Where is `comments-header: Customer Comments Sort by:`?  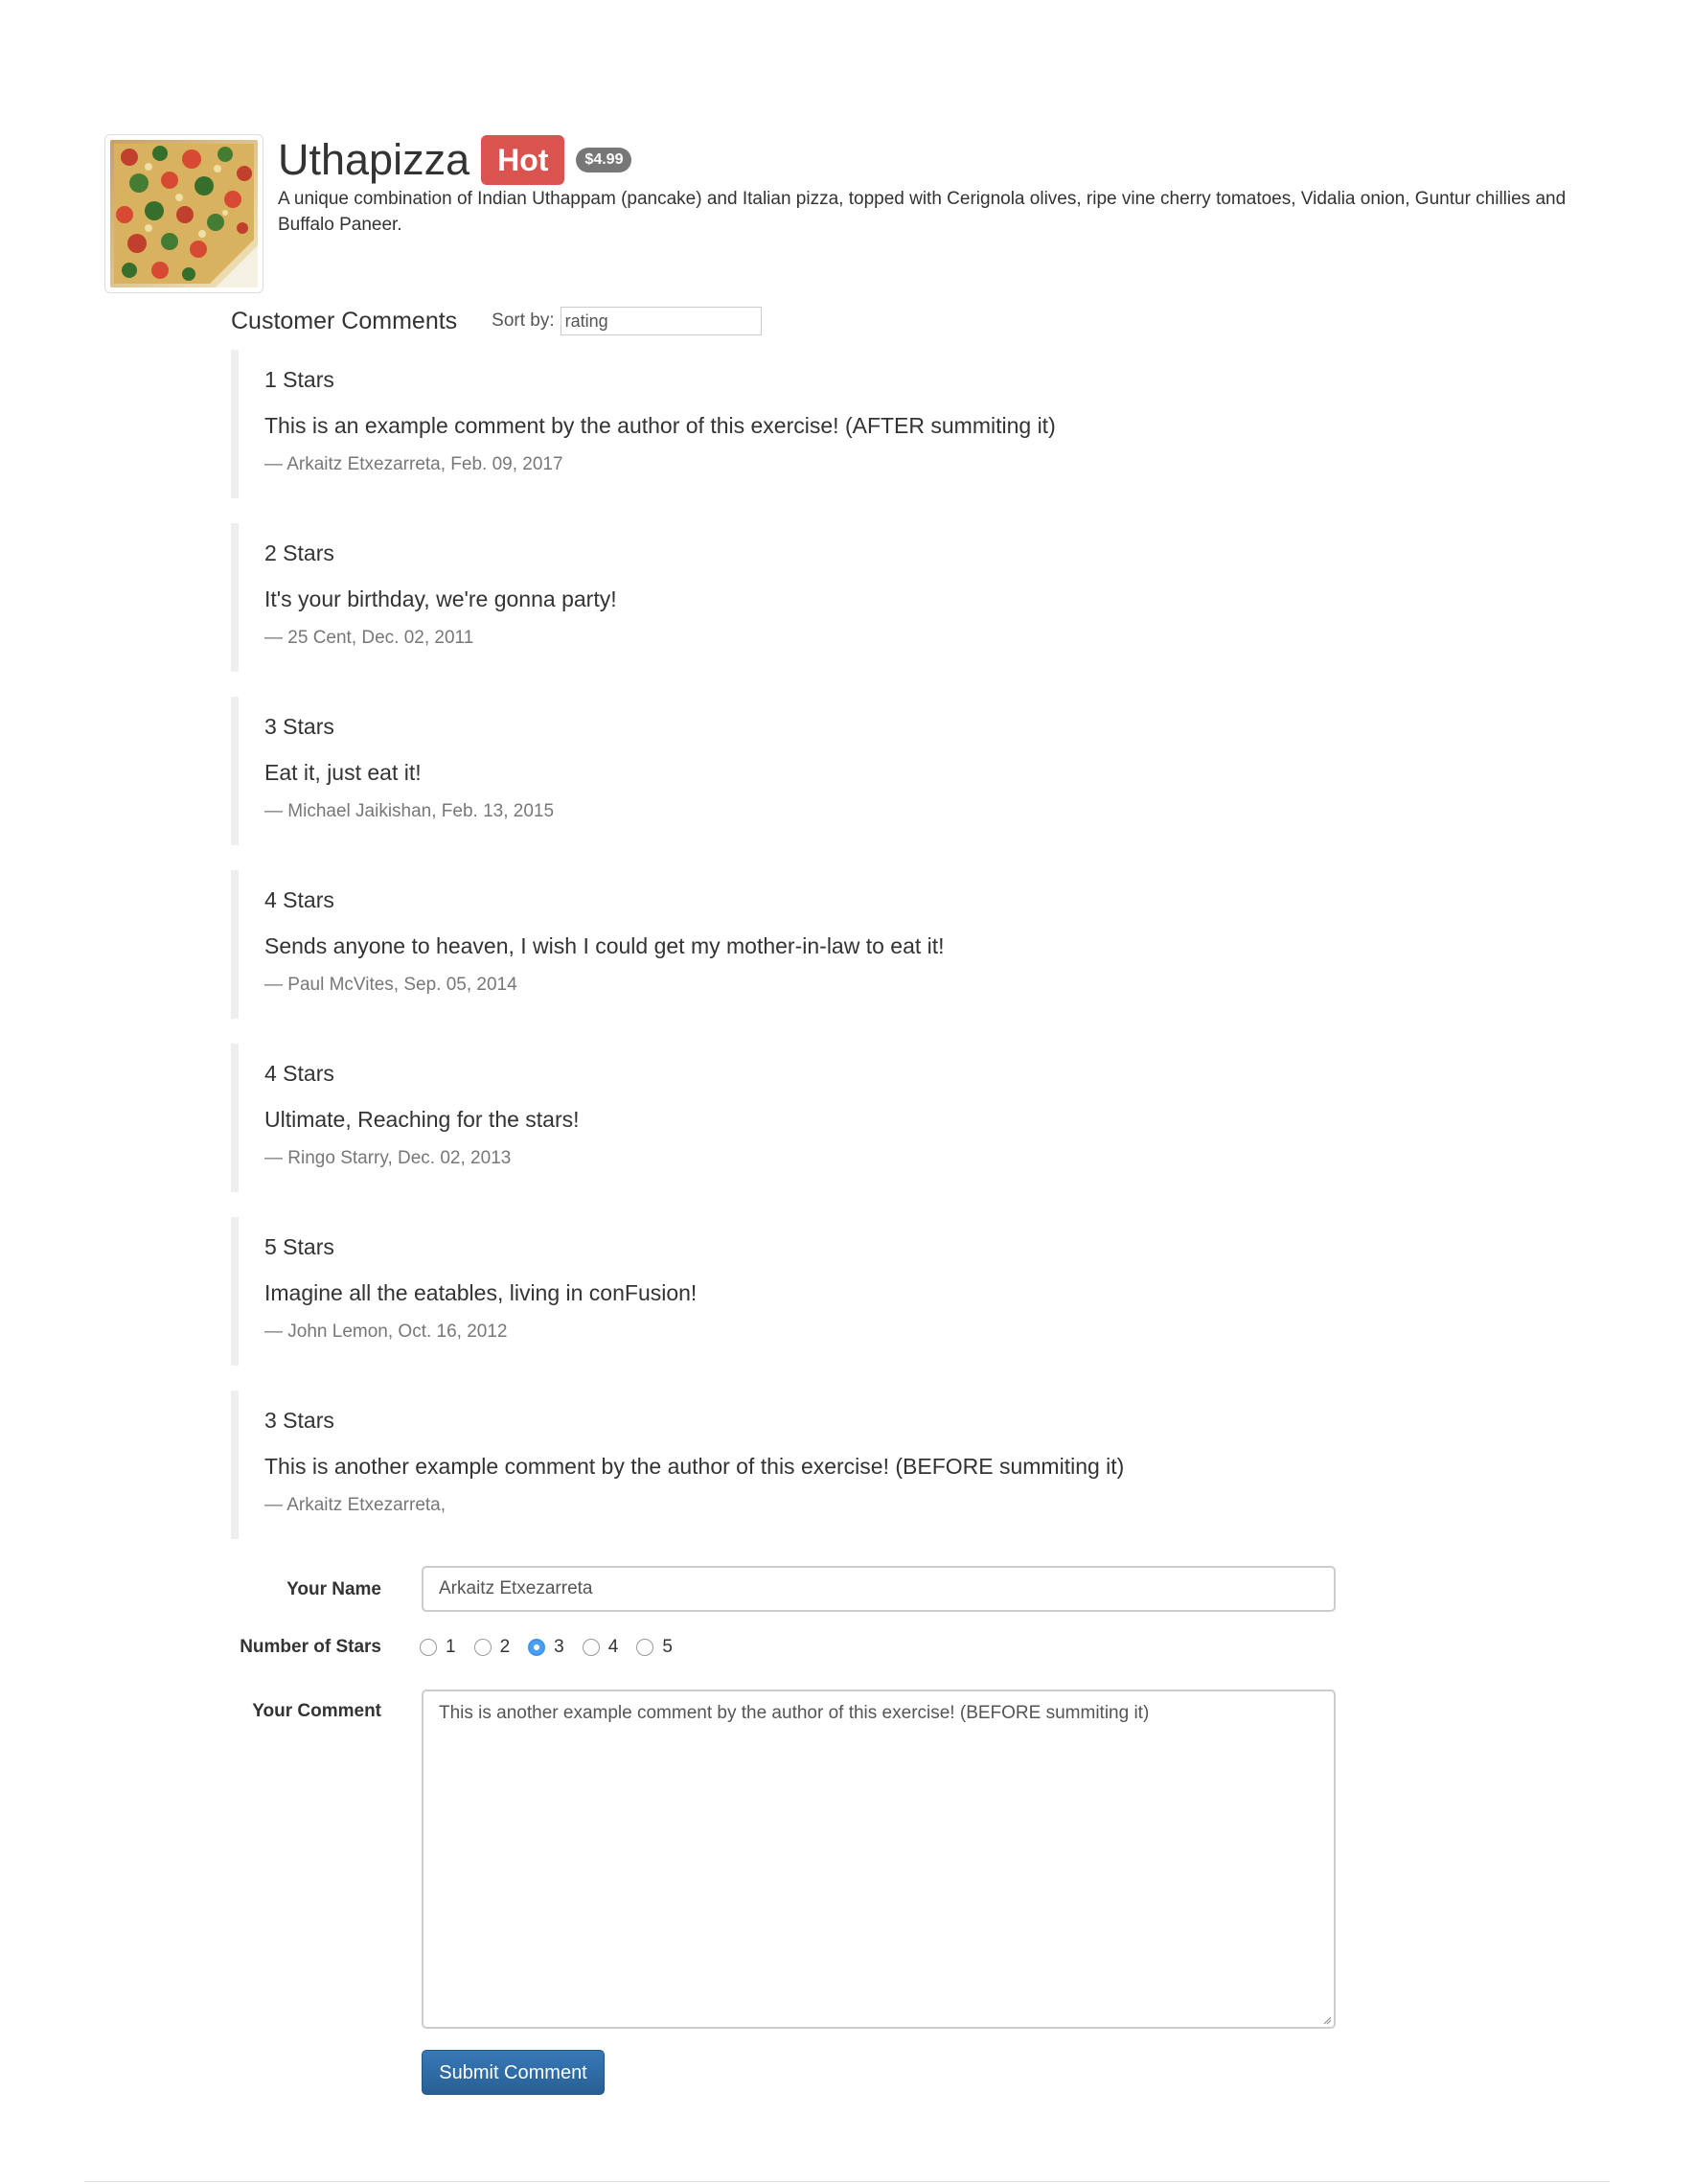 comments-header: Customer Comments Sort by: is located at coordinates (496, 321).